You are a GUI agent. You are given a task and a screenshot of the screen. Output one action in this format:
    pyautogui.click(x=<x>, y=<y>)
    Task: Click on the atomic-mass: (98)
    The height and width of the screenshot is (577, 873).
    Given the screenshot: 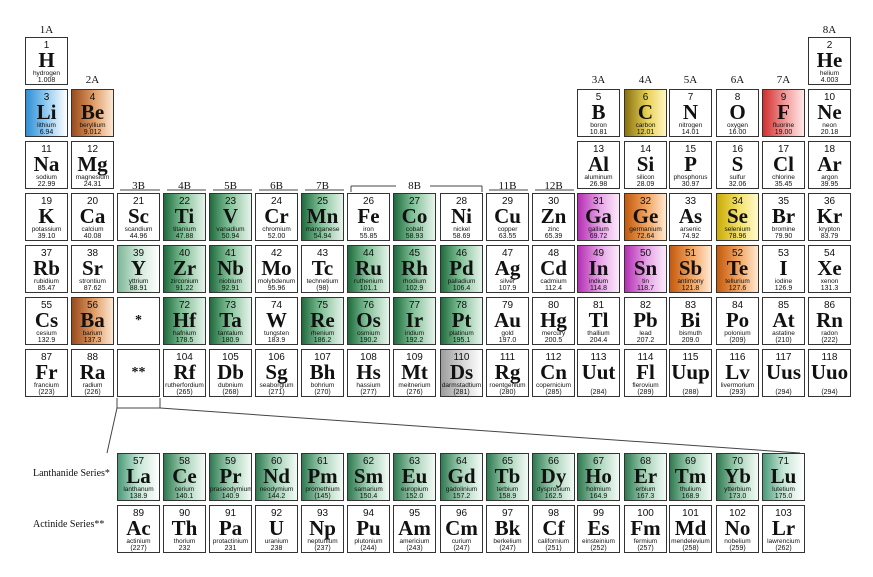 What is the action you would take?
    pyautogui.click(x=322, y=288)
    